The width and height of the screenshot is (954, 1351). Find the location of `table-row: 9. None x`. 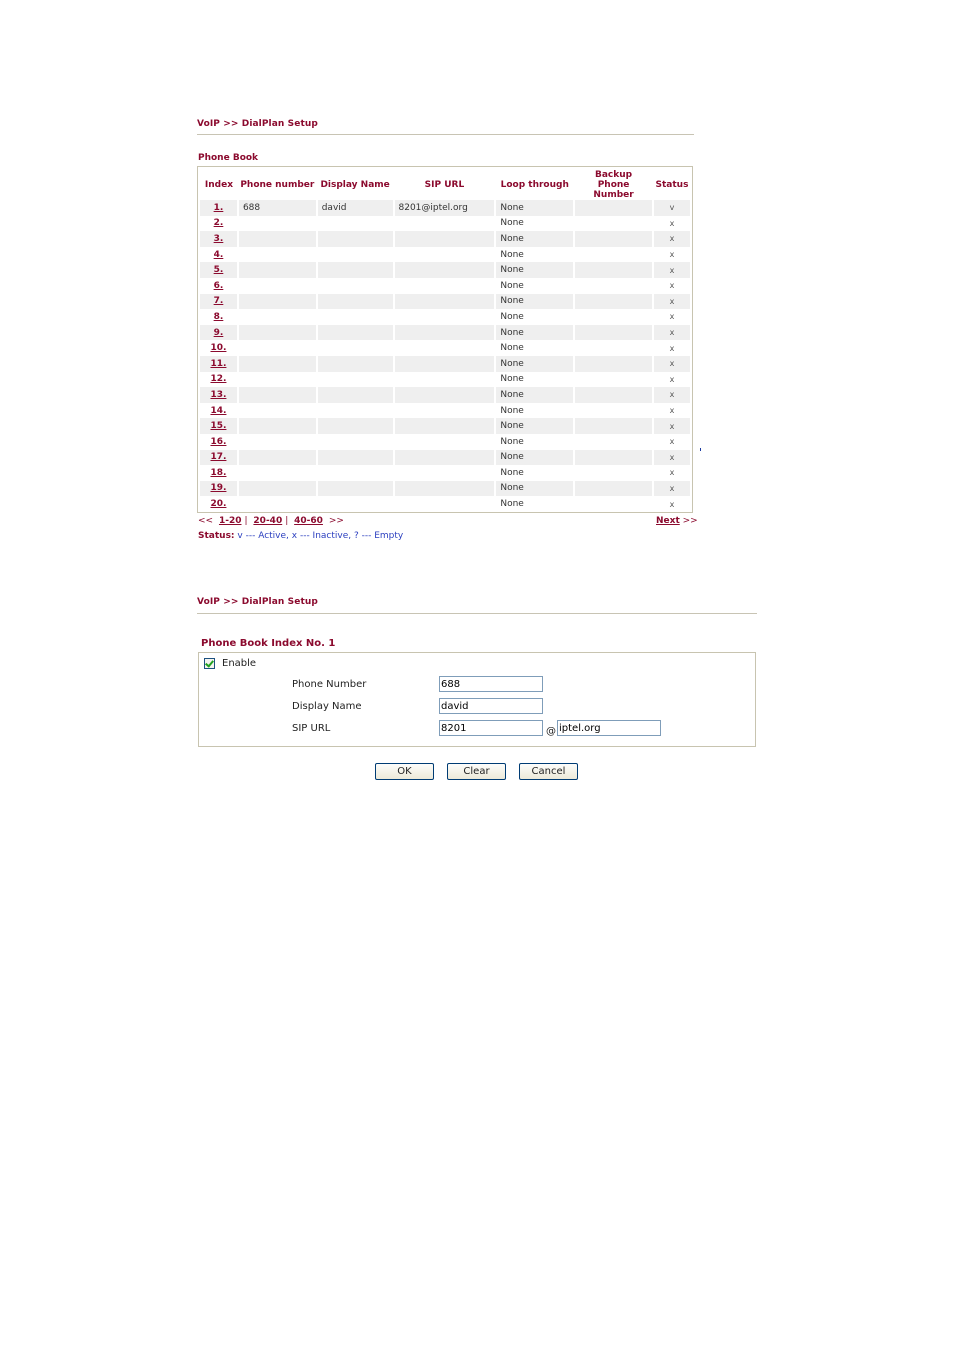

table-row: 9. None x is located at coordinates (446, 332).